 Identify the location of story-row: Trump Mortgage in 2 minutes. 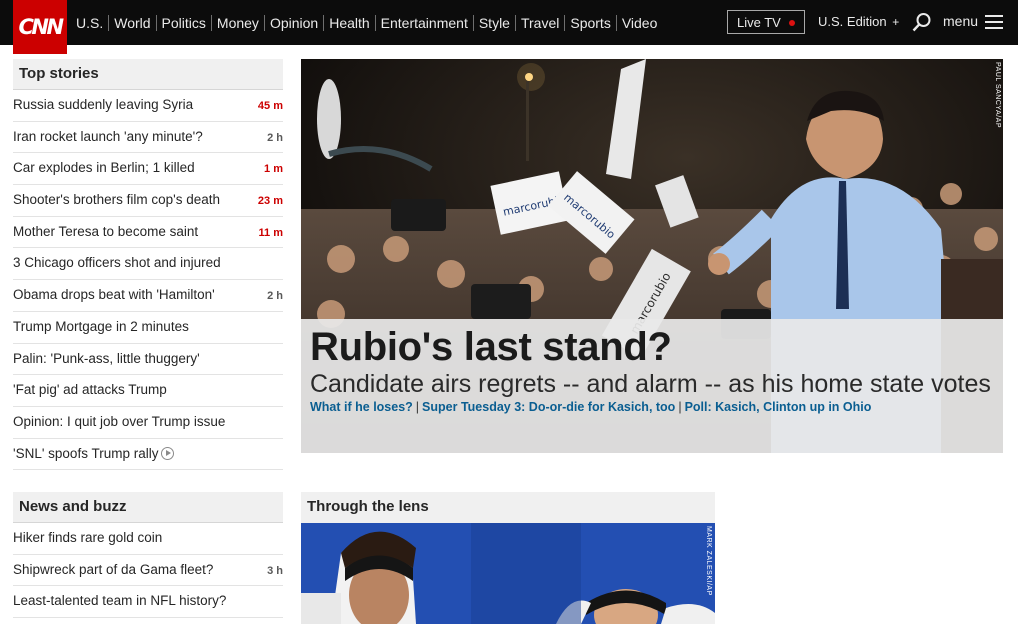
(148, 328).